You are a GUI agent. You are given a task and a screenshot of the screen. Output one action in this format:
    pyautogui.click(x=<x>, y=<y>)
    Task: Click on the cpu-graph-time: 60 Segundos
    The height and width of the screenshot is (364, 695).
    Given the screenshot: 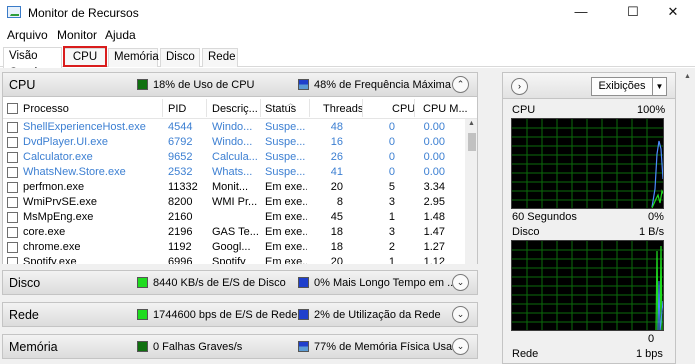 What is the action you would take?
    pyautogui.click(x=544, y=217)
    